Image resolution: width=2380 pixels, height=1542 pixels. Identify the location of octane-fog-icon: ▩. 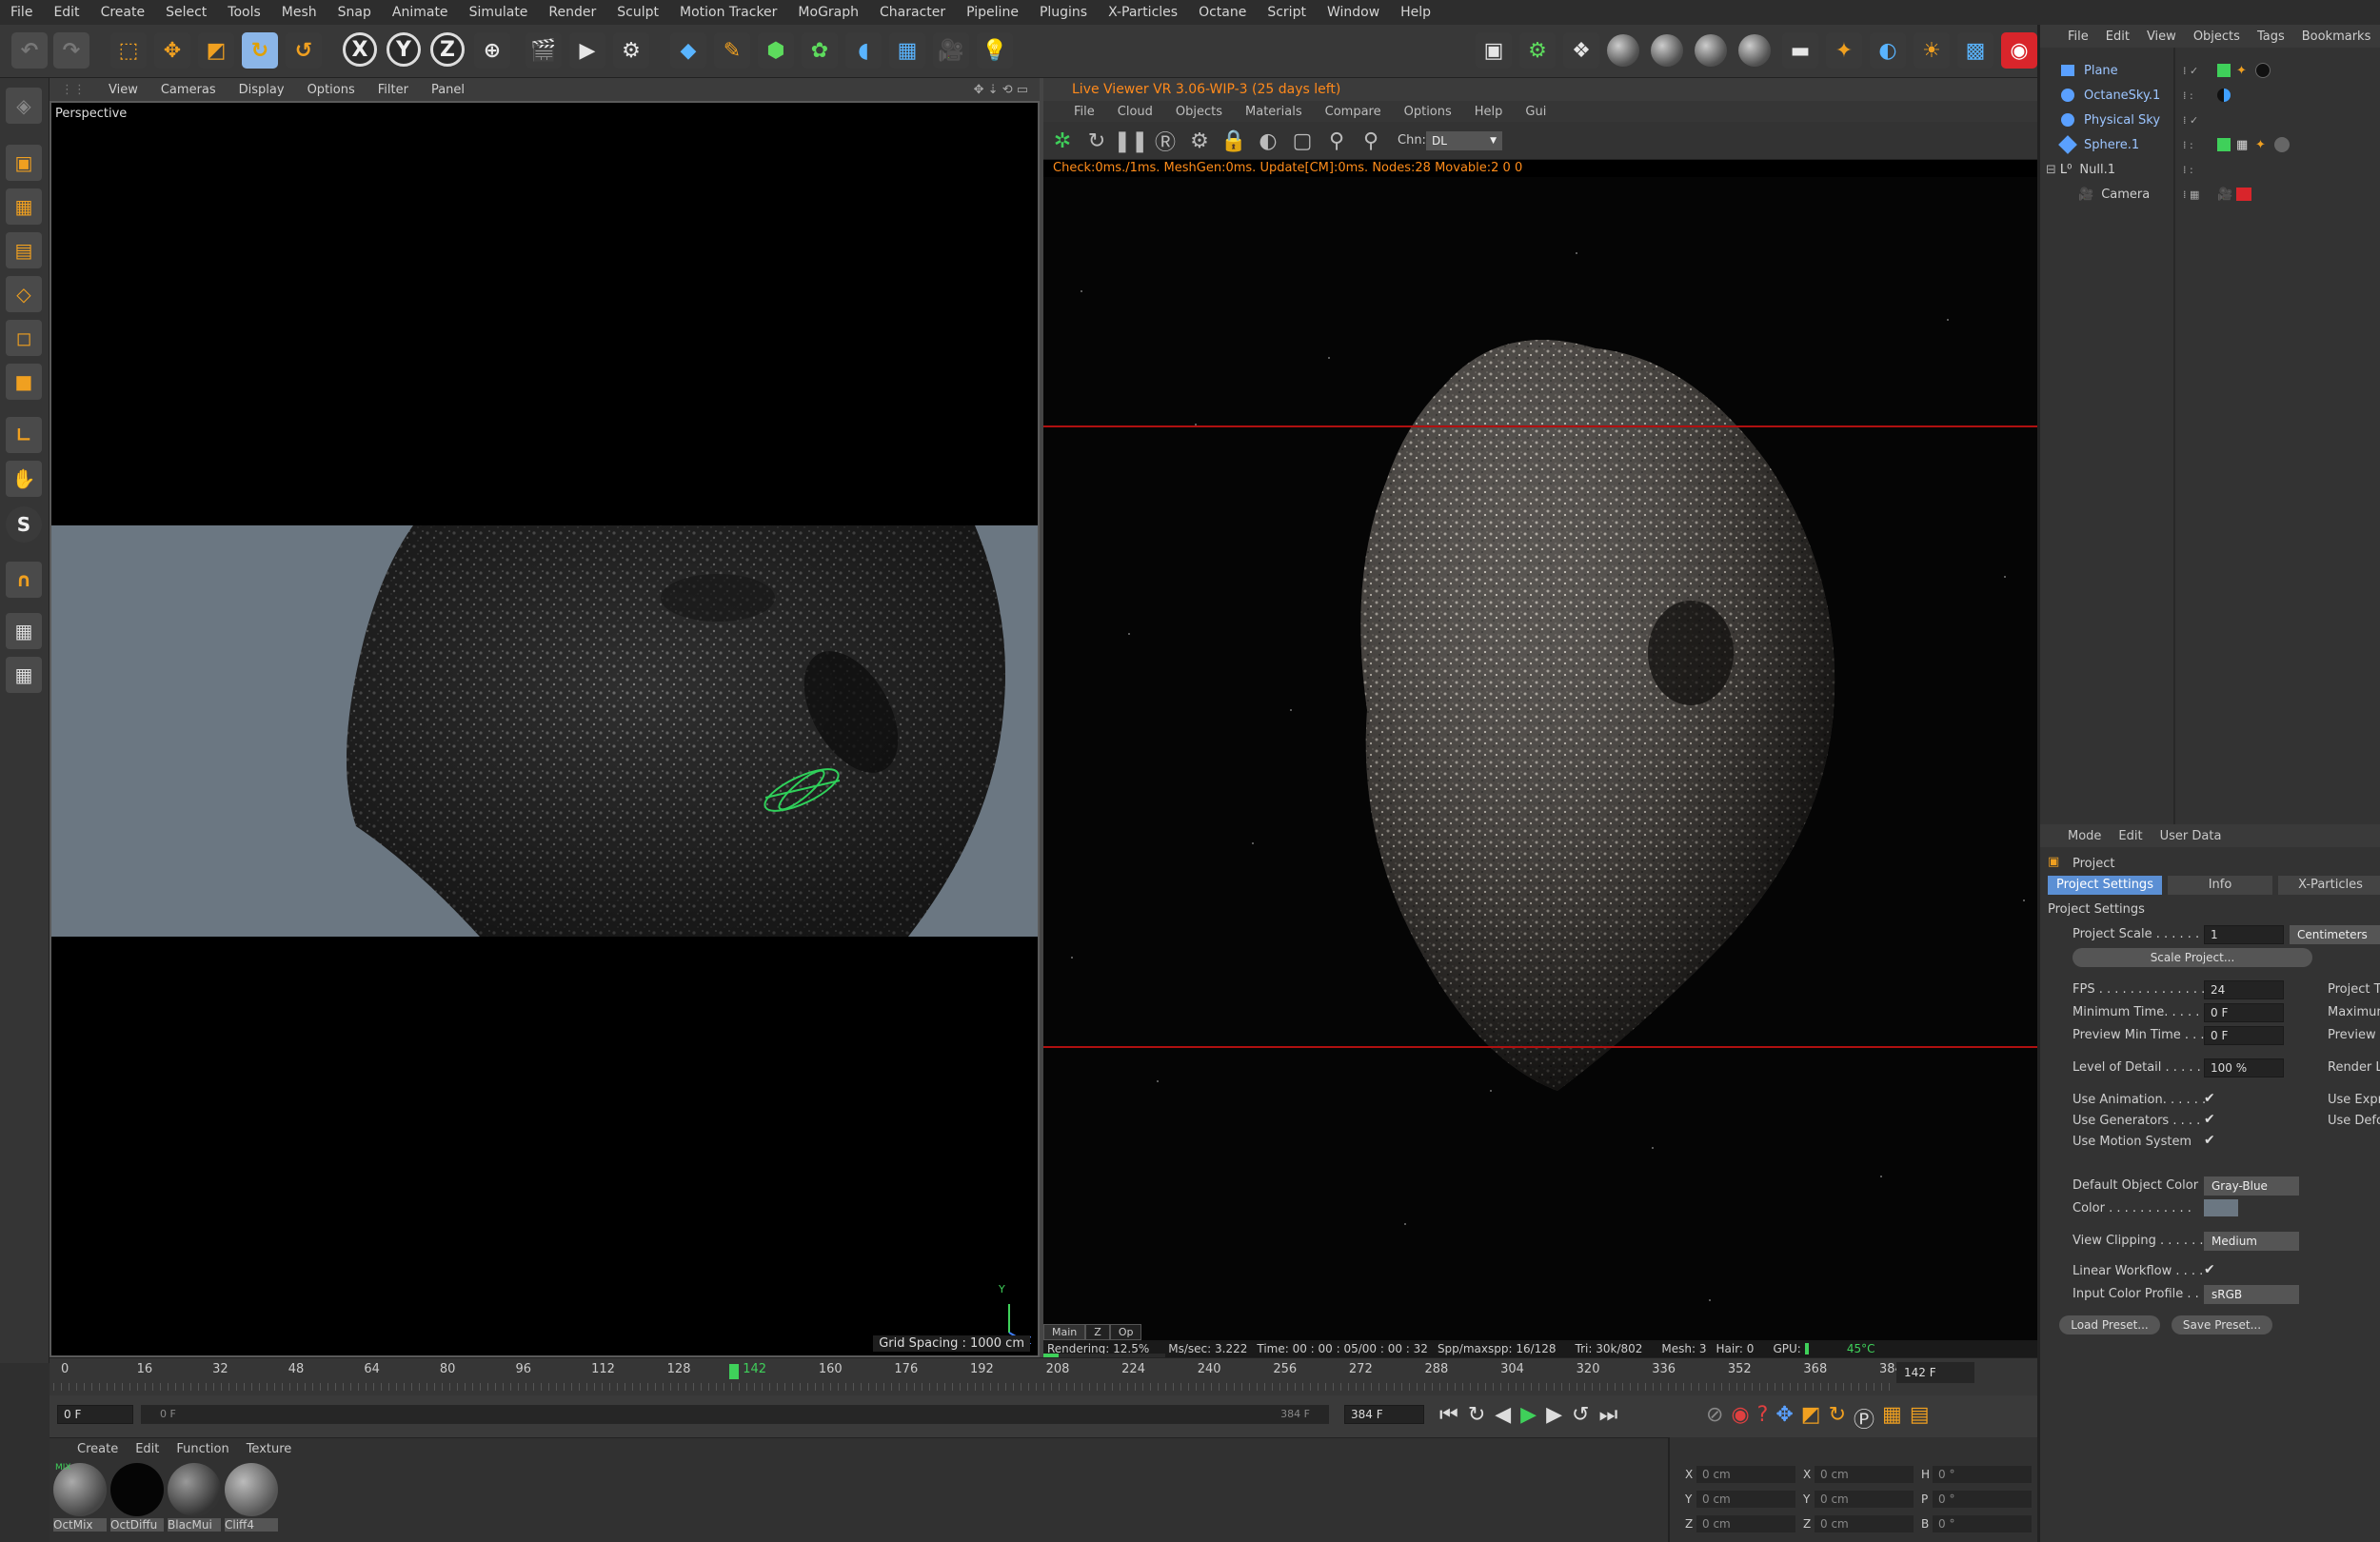
(1975, 50).